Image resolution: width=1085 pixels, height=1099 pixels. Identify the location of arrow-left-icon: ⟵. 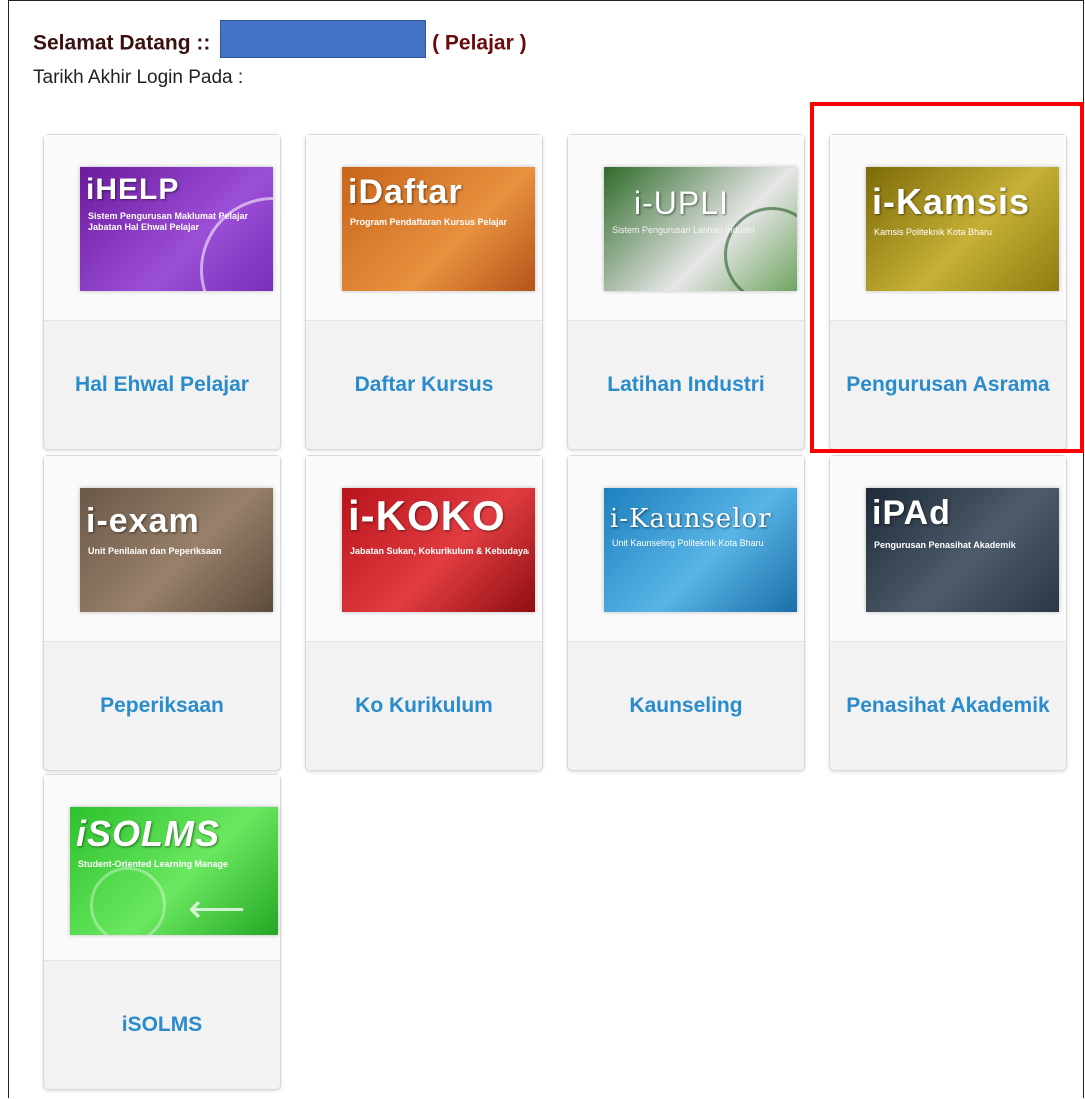
(217, 909).